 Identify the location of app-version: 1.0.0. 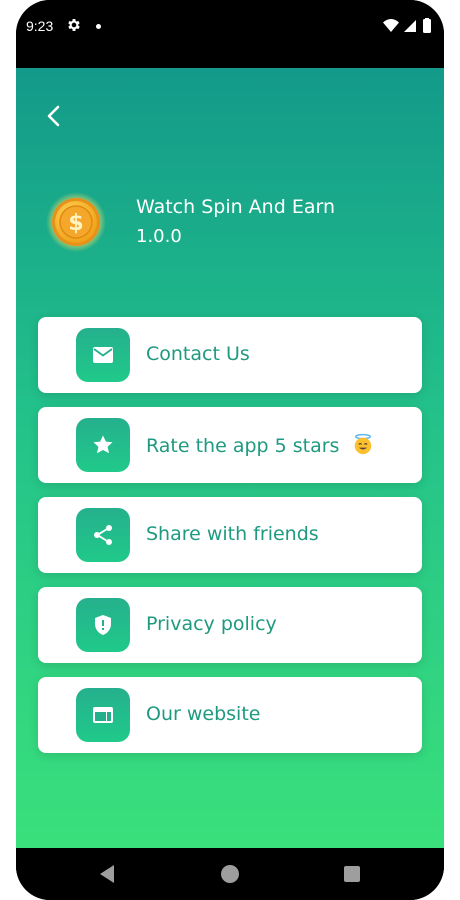
(159, 236).